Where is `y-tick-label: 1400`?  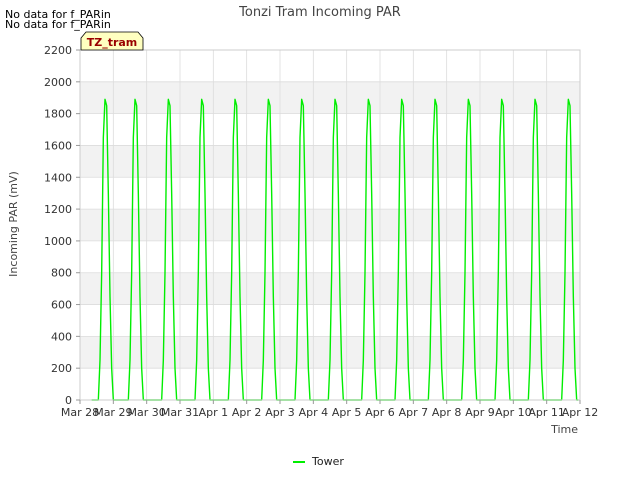 y-tick-label: 1400 is located at coordinates (58, 177).